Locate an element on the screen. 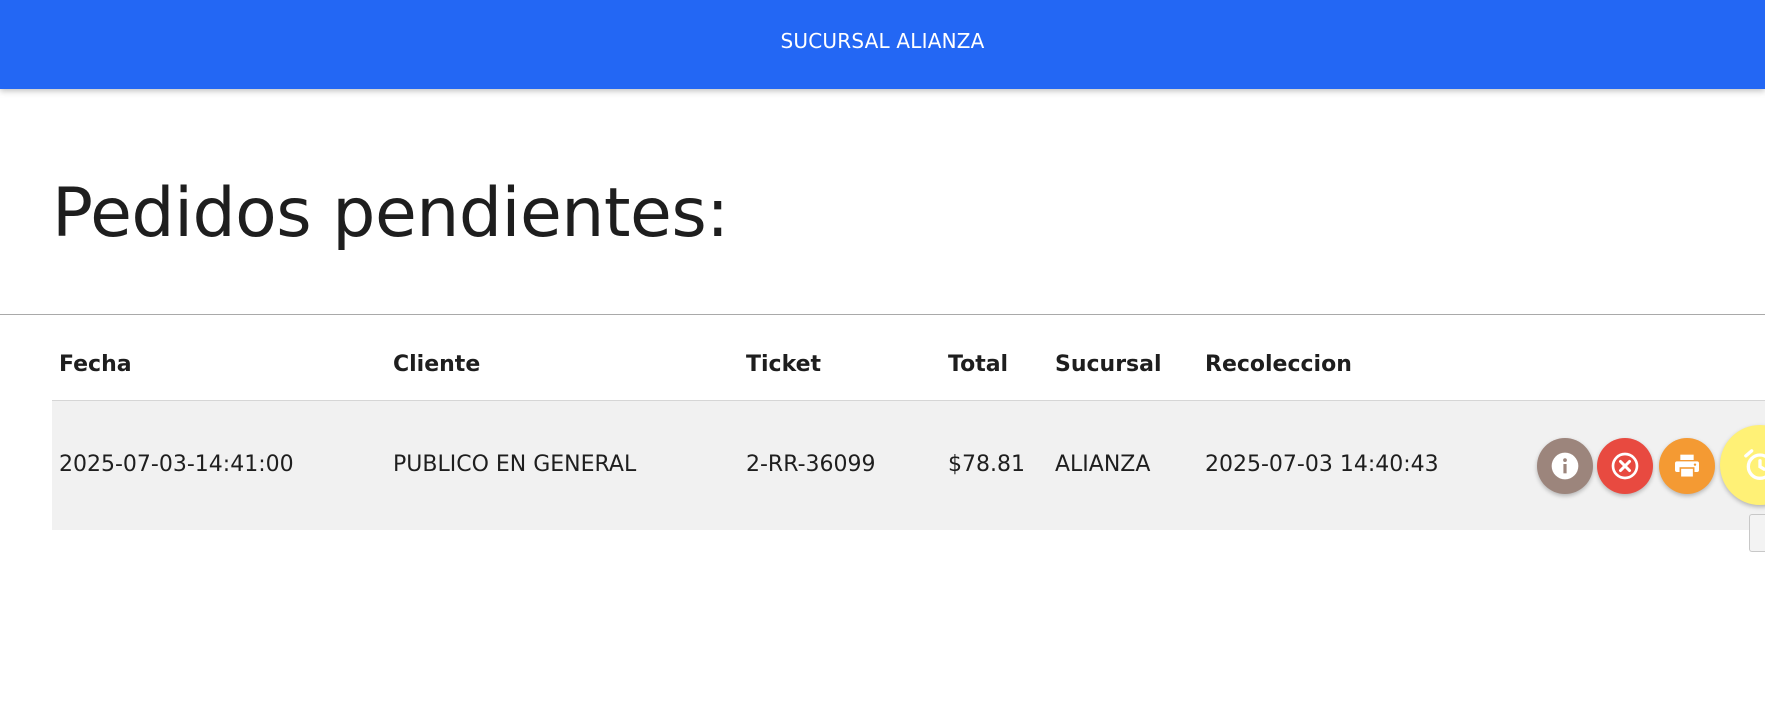  scroll-handle is located at coordinates (1757, 533).